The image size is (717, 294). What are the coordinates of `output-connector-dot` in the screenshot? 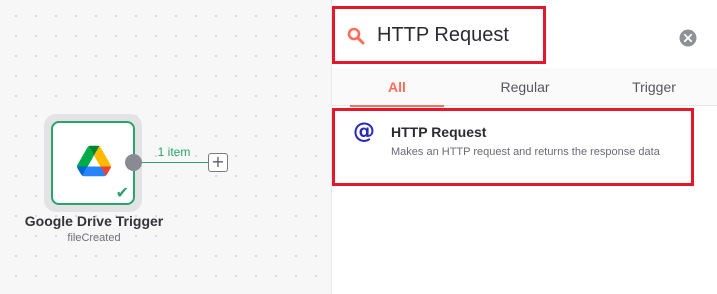 It's located at (133, 162).